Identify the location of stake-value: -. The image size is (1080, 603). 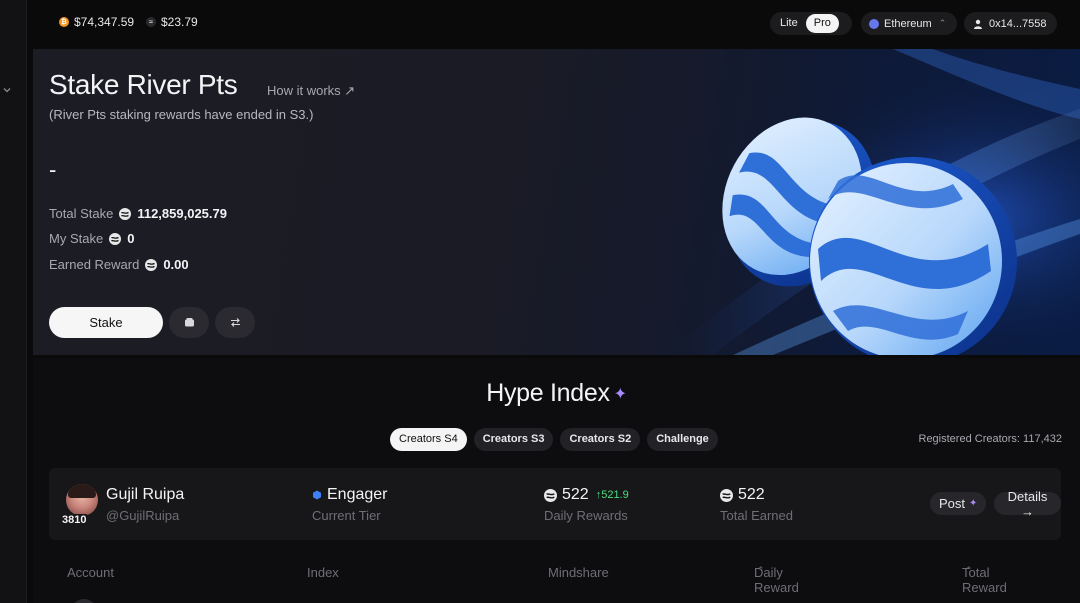
(53, 169).